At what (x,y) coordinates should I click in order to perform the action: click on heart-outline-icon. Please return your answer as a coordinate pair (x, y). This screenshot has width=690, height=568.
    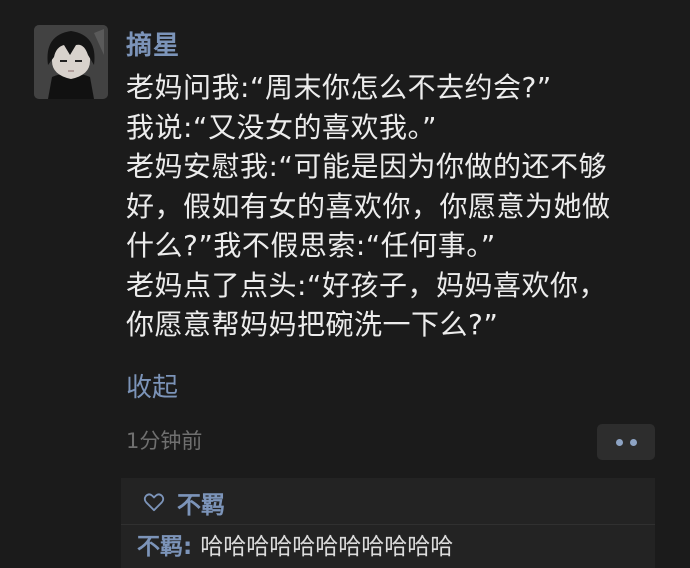
    Looking at the image, I should click on (154, 502).